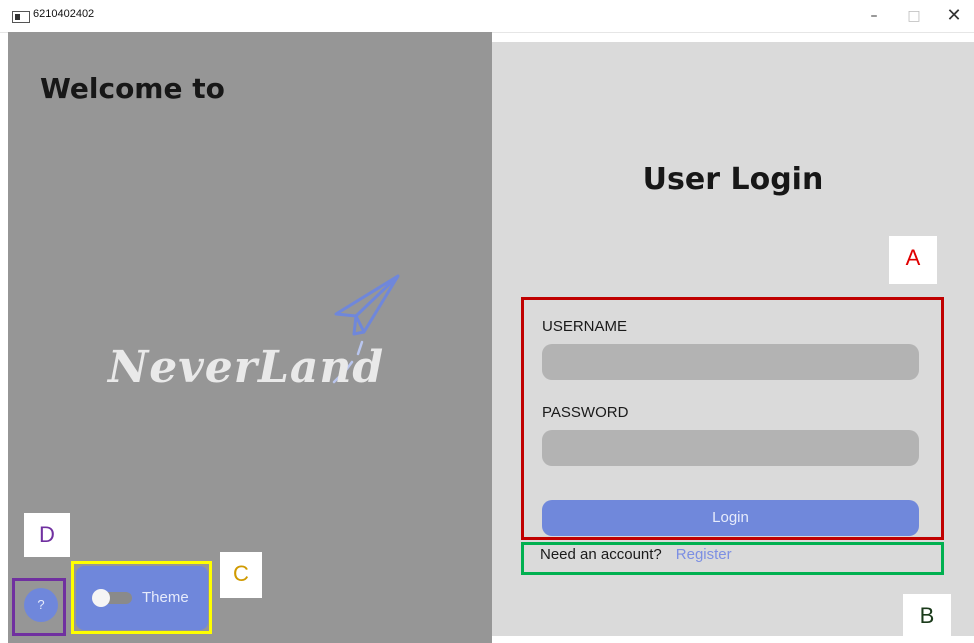 This screenshot has width=974, height=643. Describe the element at coordinates (954, 16) in the screenshot. I see `close-button: ✕` at that location.